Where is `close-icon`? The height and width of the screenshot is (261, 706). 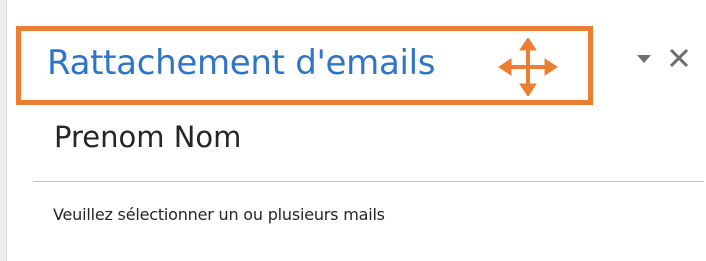 close-icon is located at coordinates (679, 58).